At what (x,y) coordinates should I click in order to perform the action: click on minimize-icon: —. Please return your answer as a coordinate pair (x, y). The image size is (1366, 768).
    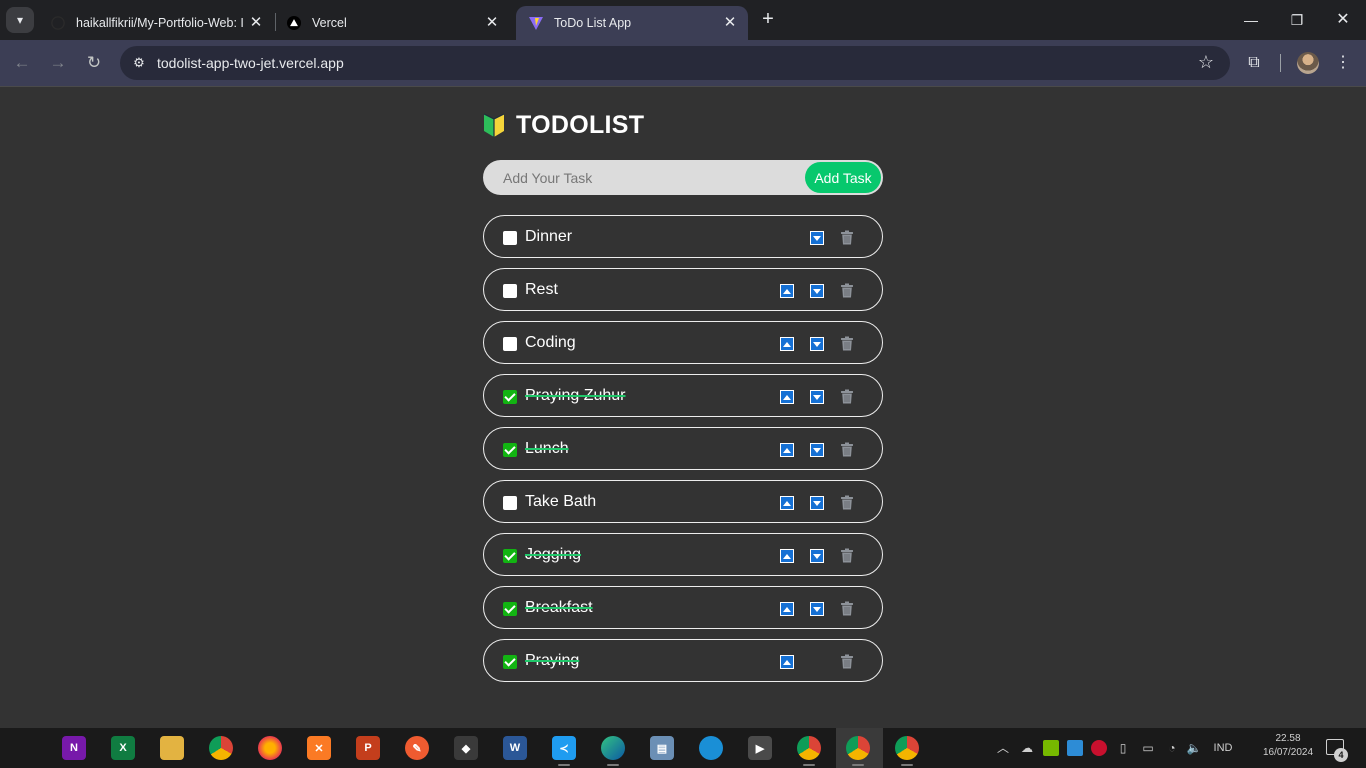
    Looking at the image, I should click on (1251, 20).